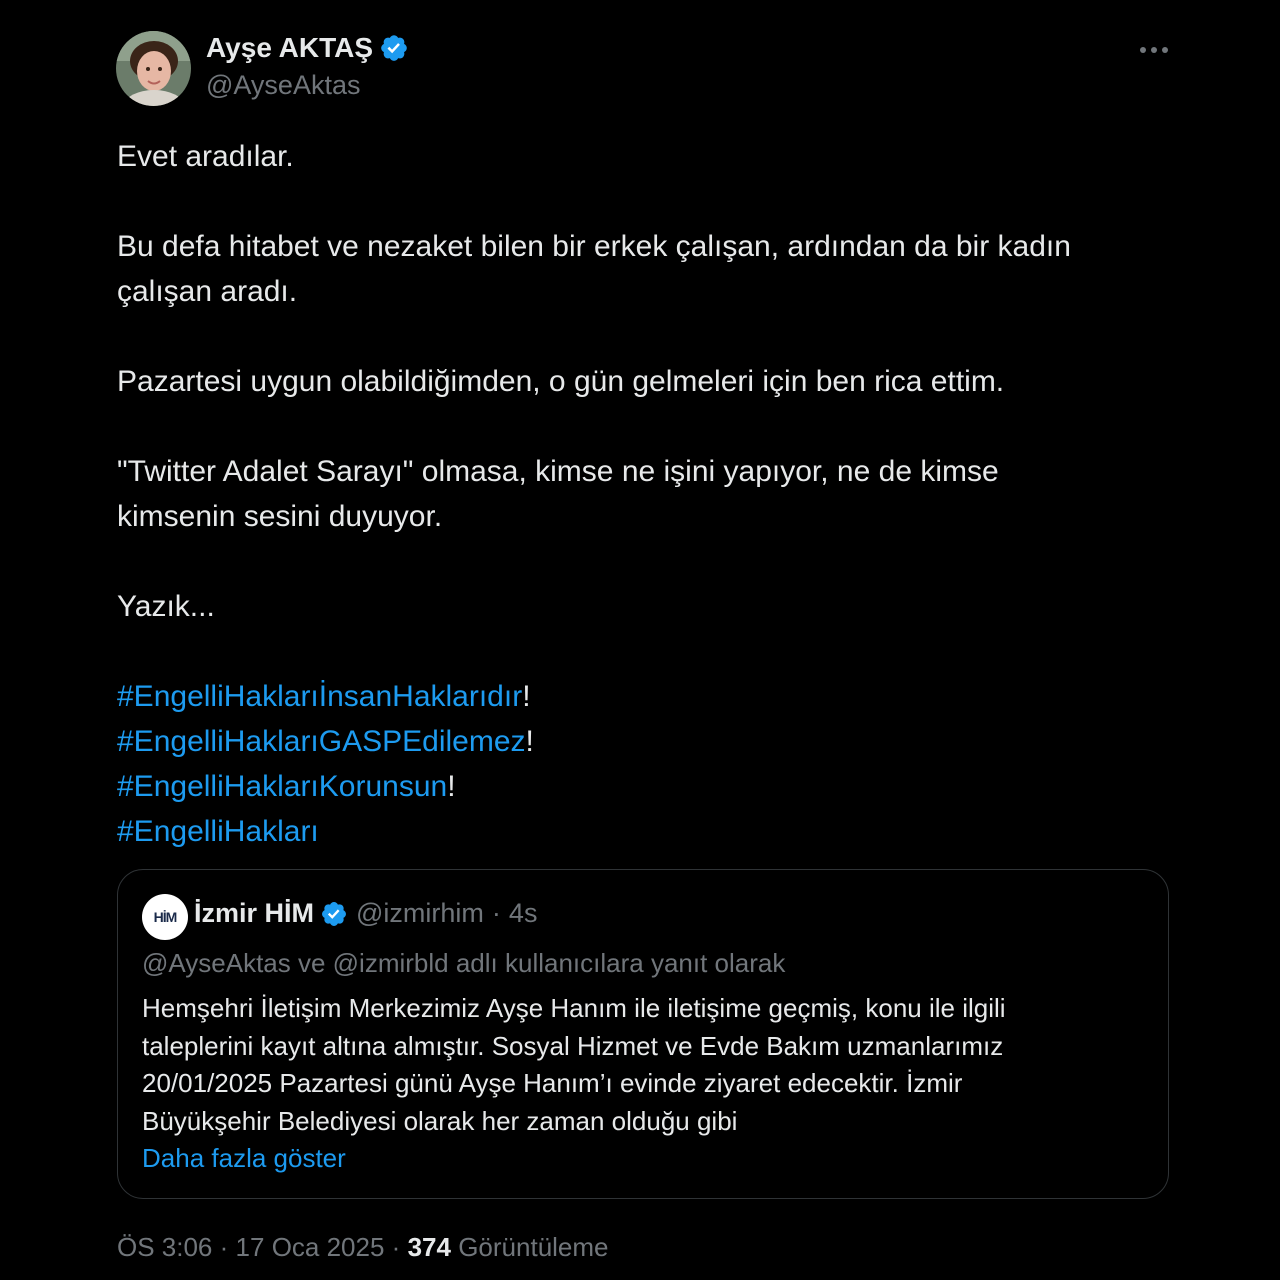 Image resolution: width=1280 pixels, height=1280 pixels. I want to click on quoted-tweet-header: İzmir HİM @izmirhim · 4s, so click(365, 913).